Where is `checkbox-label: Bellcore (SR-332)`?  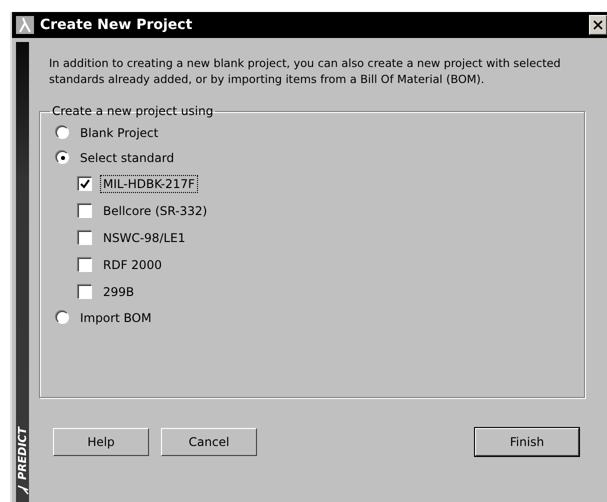
checkbox-label: Bellcore (SR-332) is located at coordinates (155, 211).